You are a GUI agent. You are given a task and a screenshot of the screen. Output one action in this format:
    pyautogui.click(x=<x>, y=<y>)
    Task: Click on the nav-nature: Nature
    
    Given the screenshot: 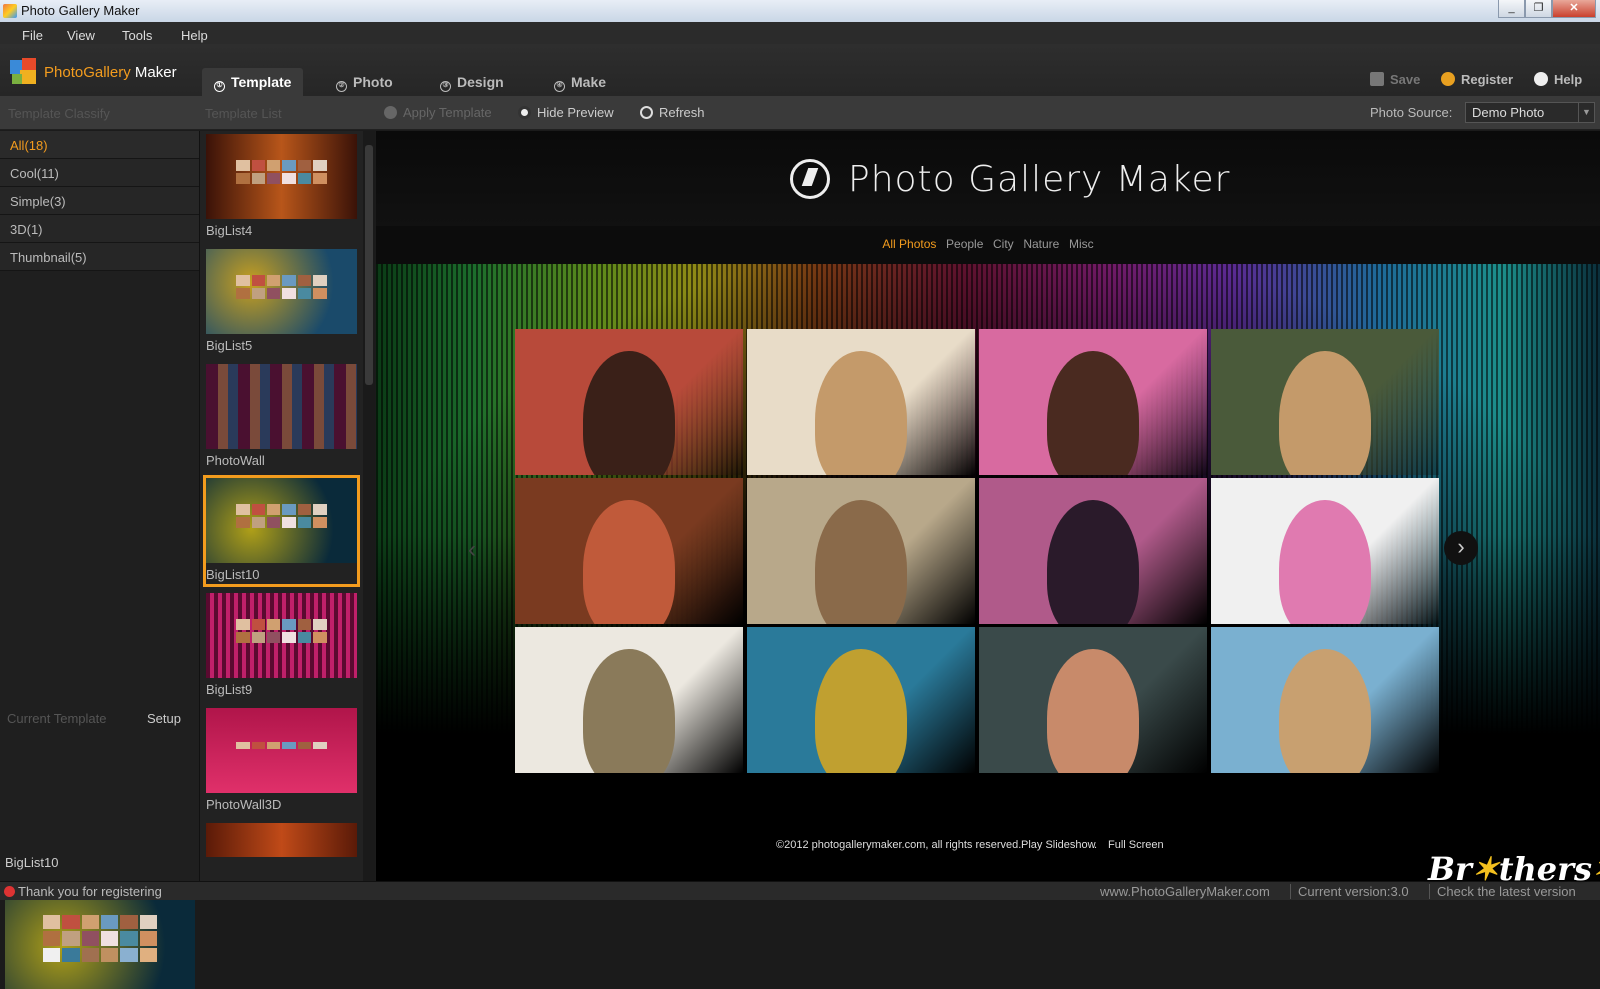 What is the action you would take?
    pyautogui.click(x=1041, y=244)
    